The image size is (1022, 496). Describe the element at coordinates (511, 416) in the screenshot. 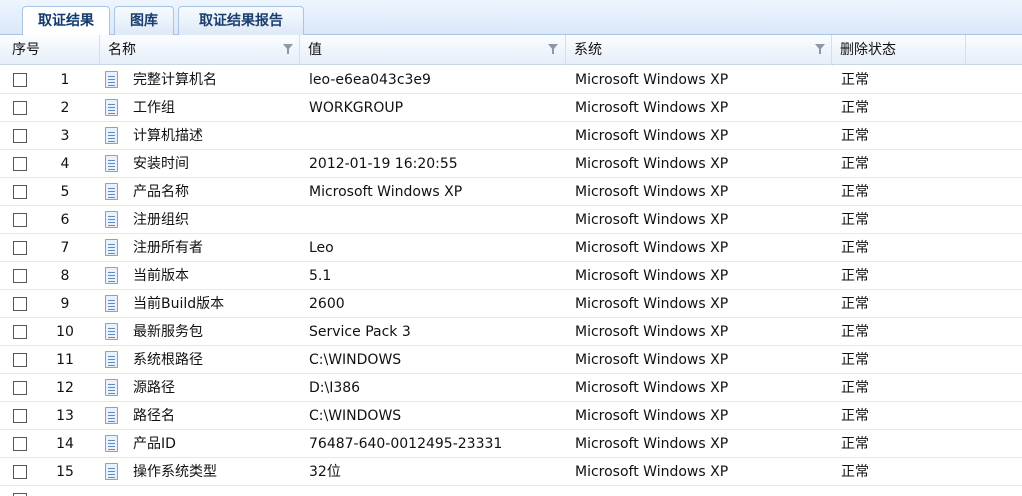

I see `table-row: 13 路径名 C:\WINDOWS Microsoft Windows XP 正常` at that location.